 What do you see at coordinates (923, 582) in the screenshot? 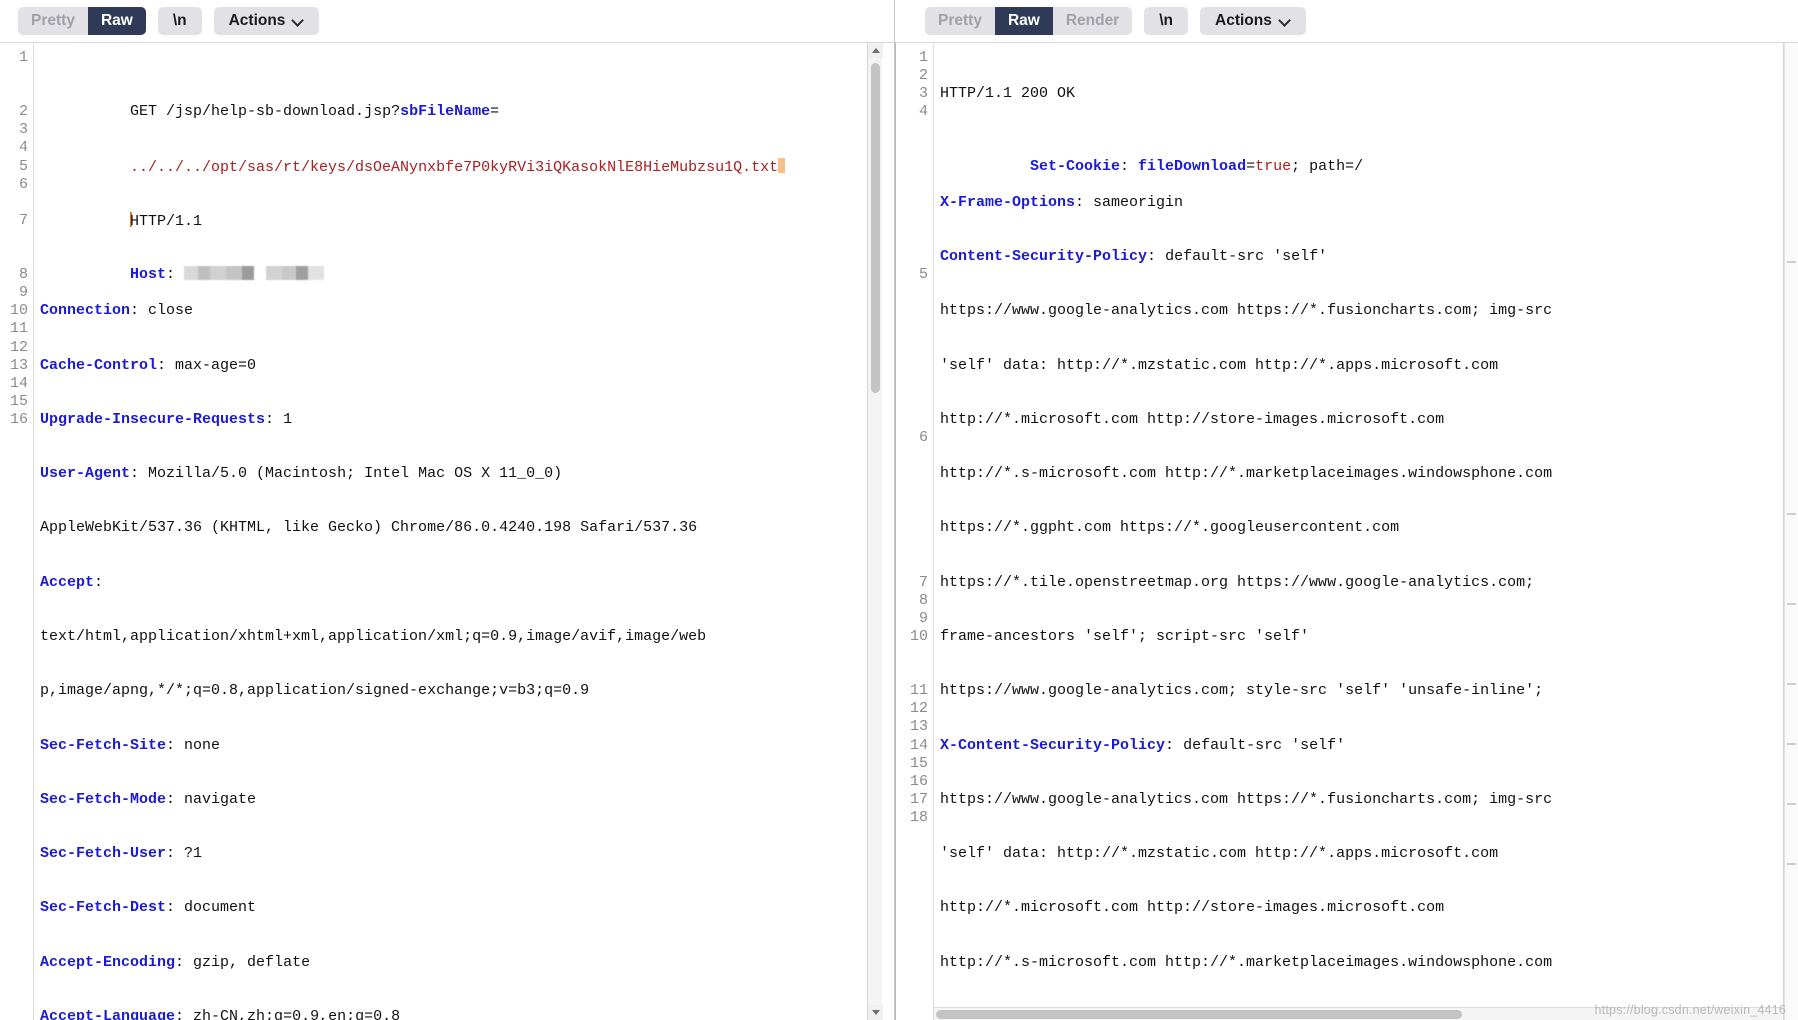
I see `line-number: 7` at bounding box center [923, 582].